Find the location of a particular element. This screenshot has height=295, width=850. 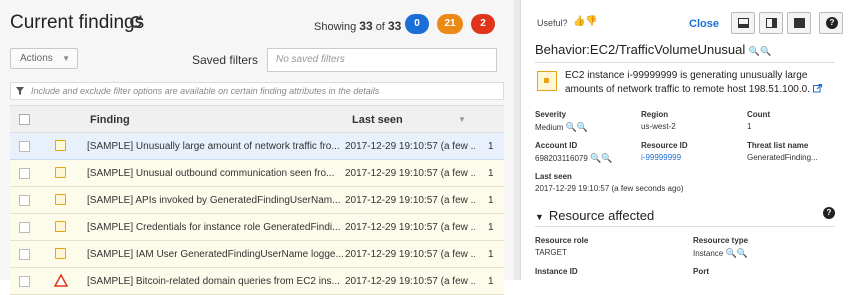

close-button: Close is located at coordinates (704, 24).